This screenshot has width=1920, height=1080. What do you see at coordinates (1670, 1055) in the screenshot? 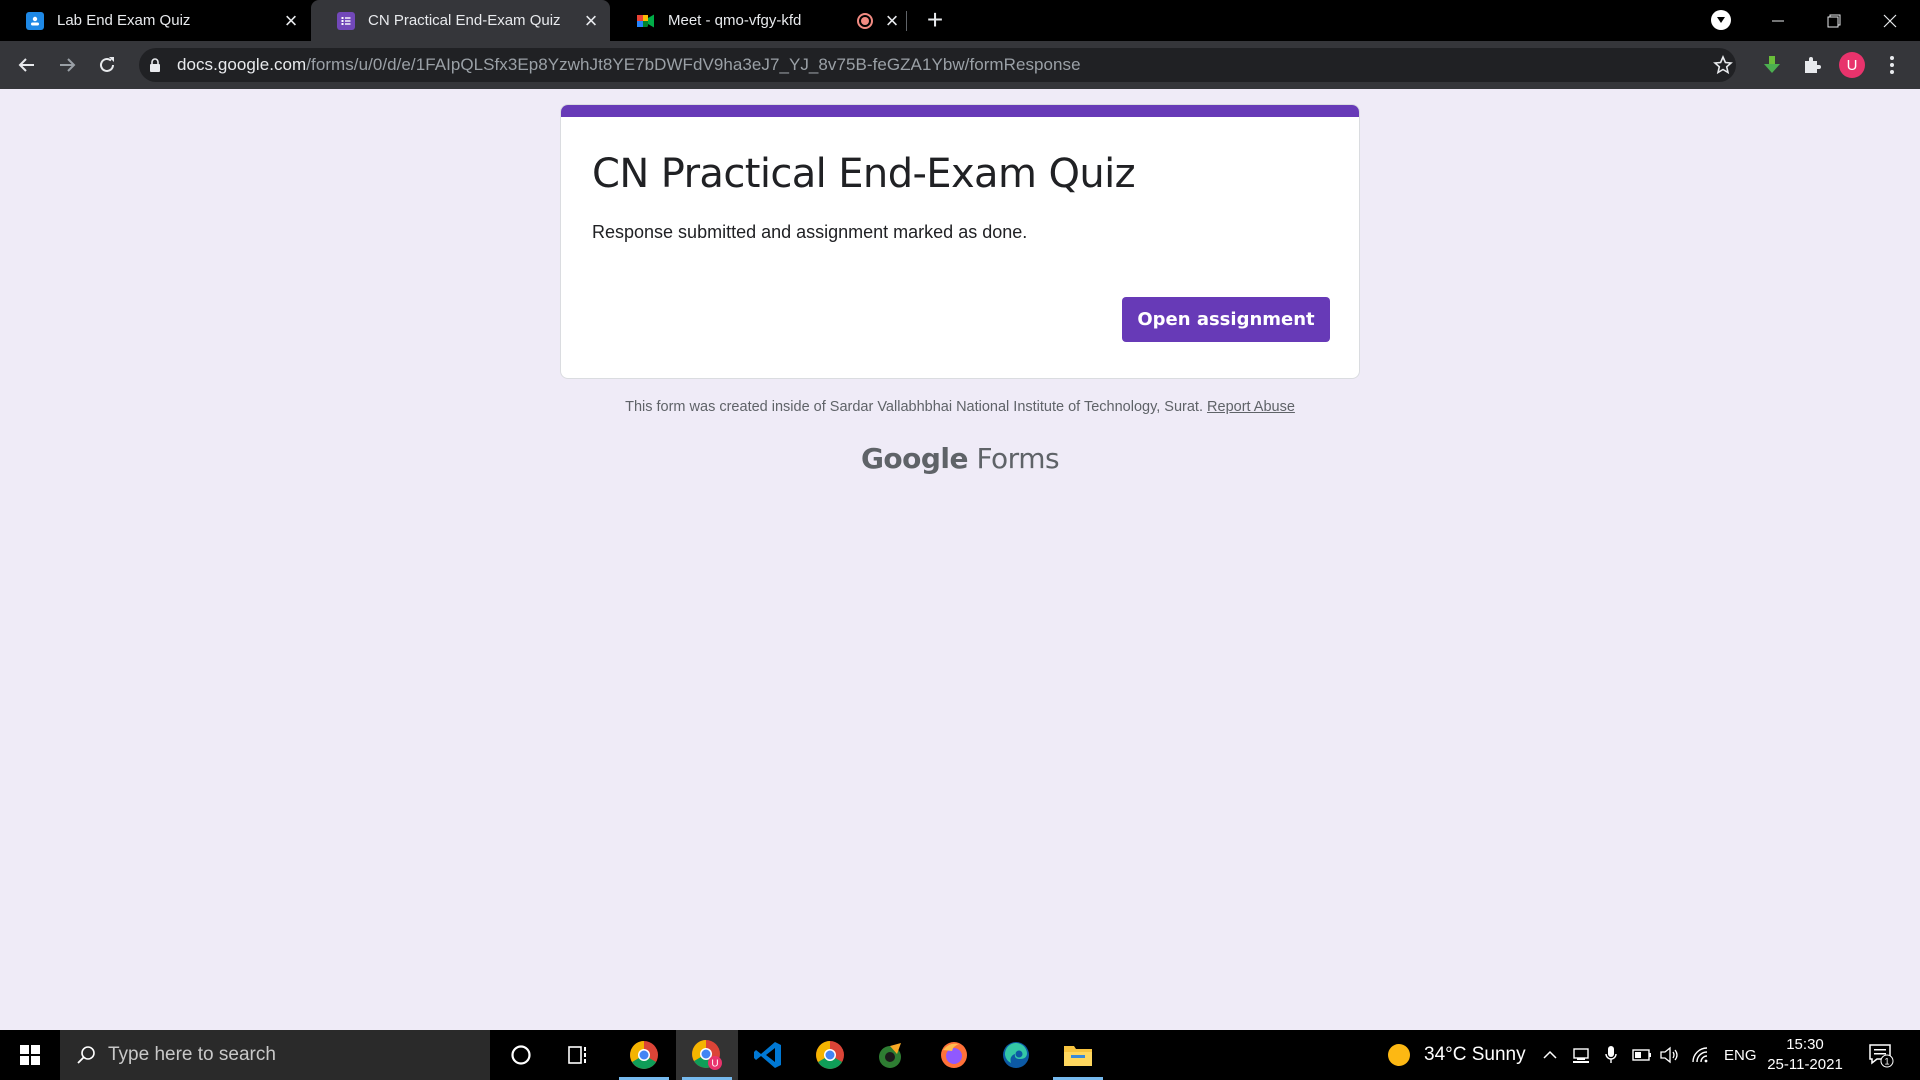
I see `volume-icon` at bounding box center [1670, 1055].